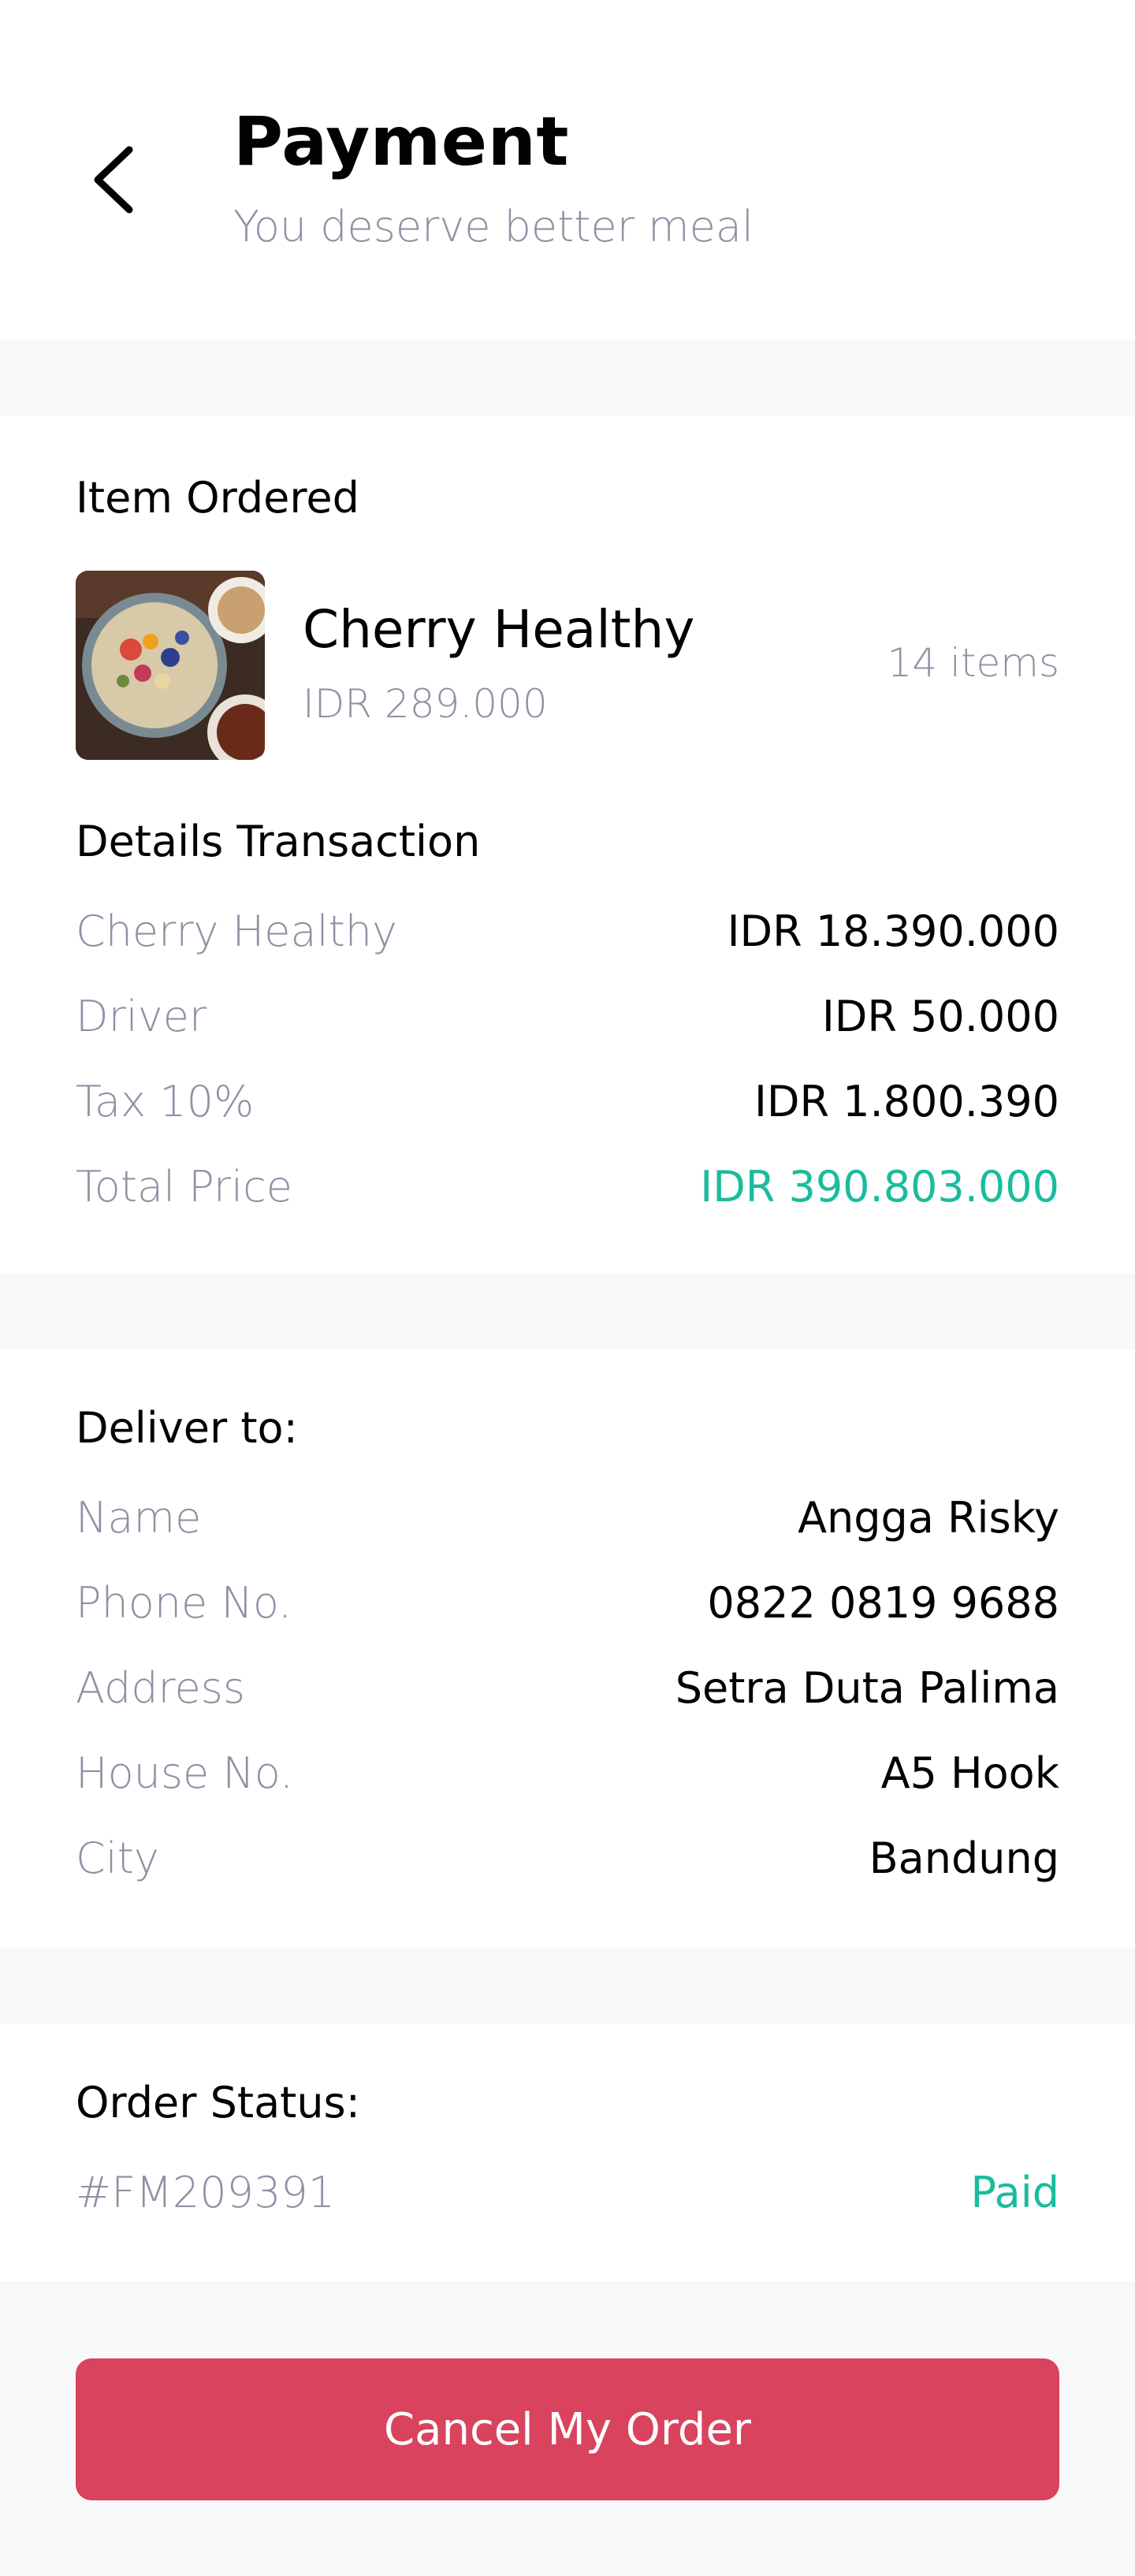 Image resolution: width=1135 pixels, height=2576 pixels. I want to click on back-button, so click(113, 179).